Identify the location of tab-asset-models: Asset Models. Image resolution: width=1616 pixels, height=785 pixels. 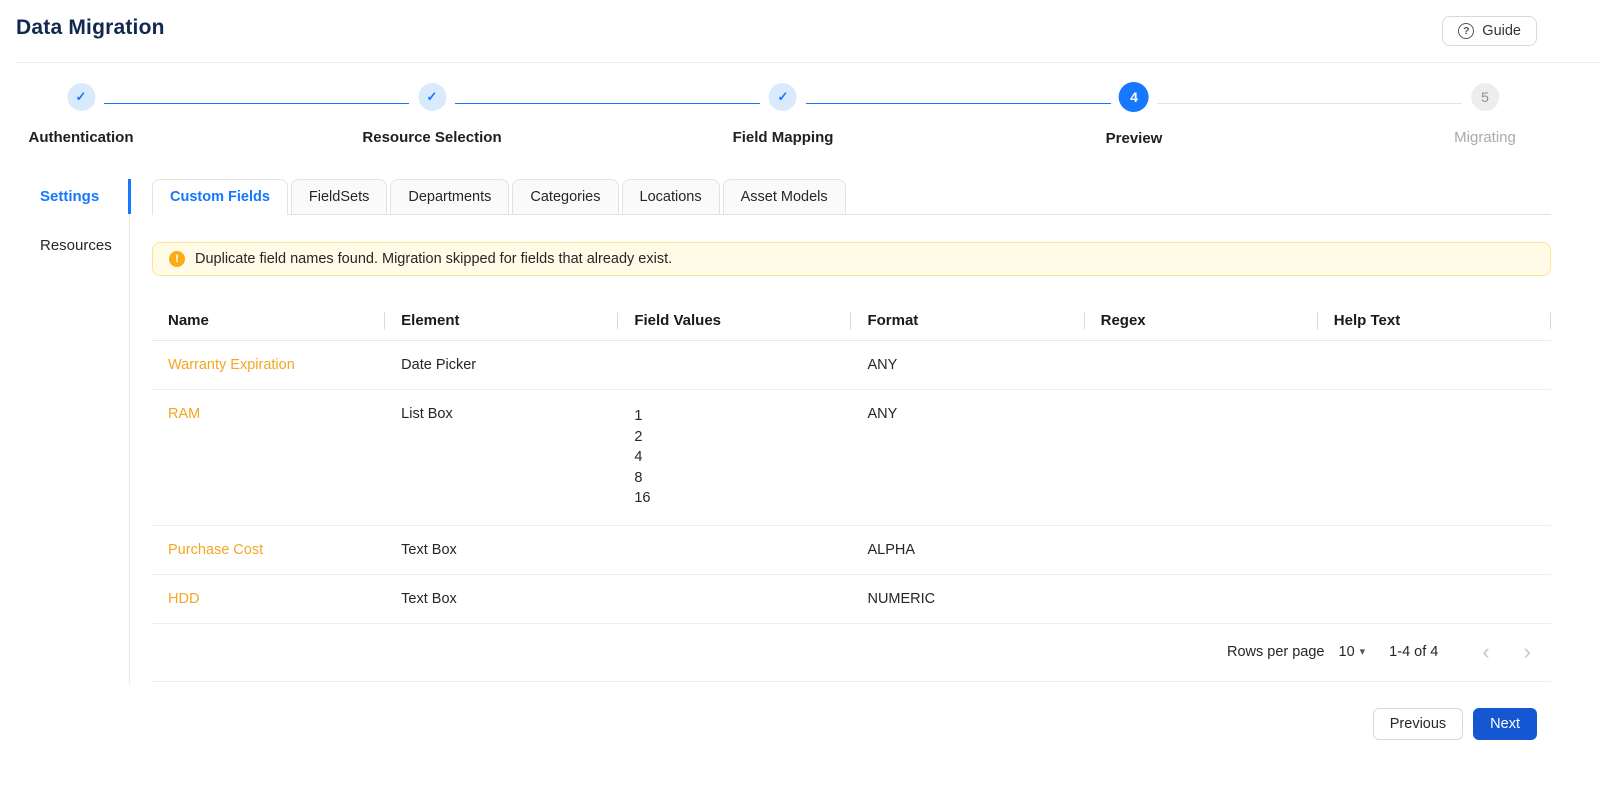
(784, 196).